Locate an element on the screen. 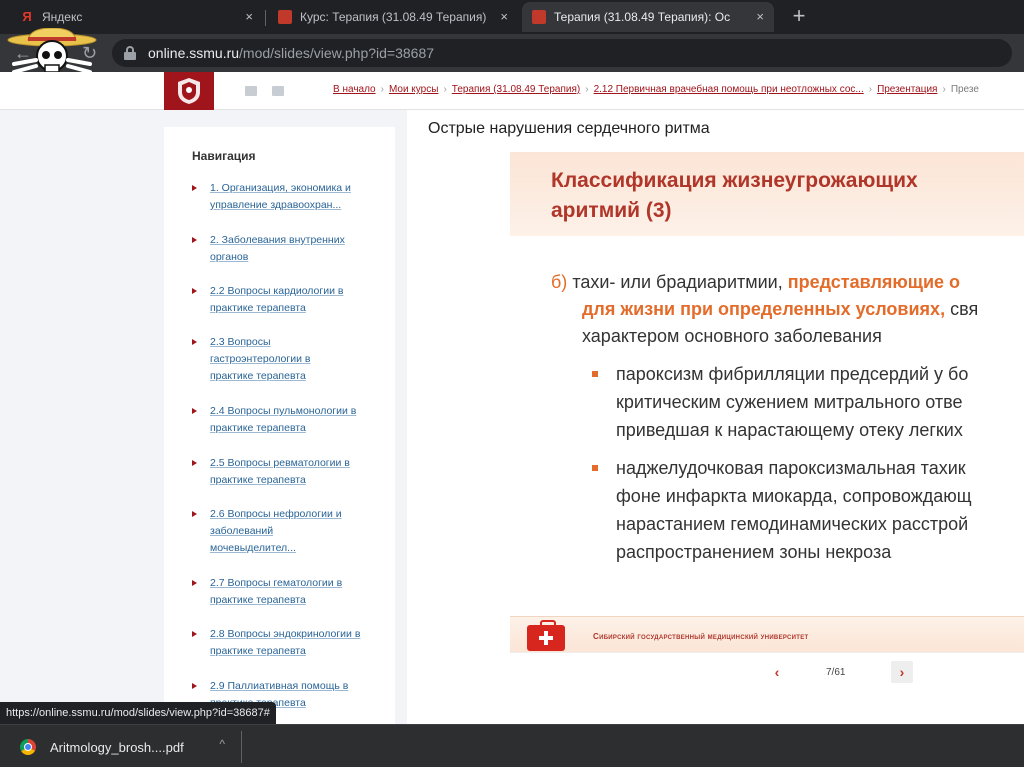 The image size is (1024, 767). url-path: /mod/slides/view.php?id=38687 is located at coordinates (337, 53).